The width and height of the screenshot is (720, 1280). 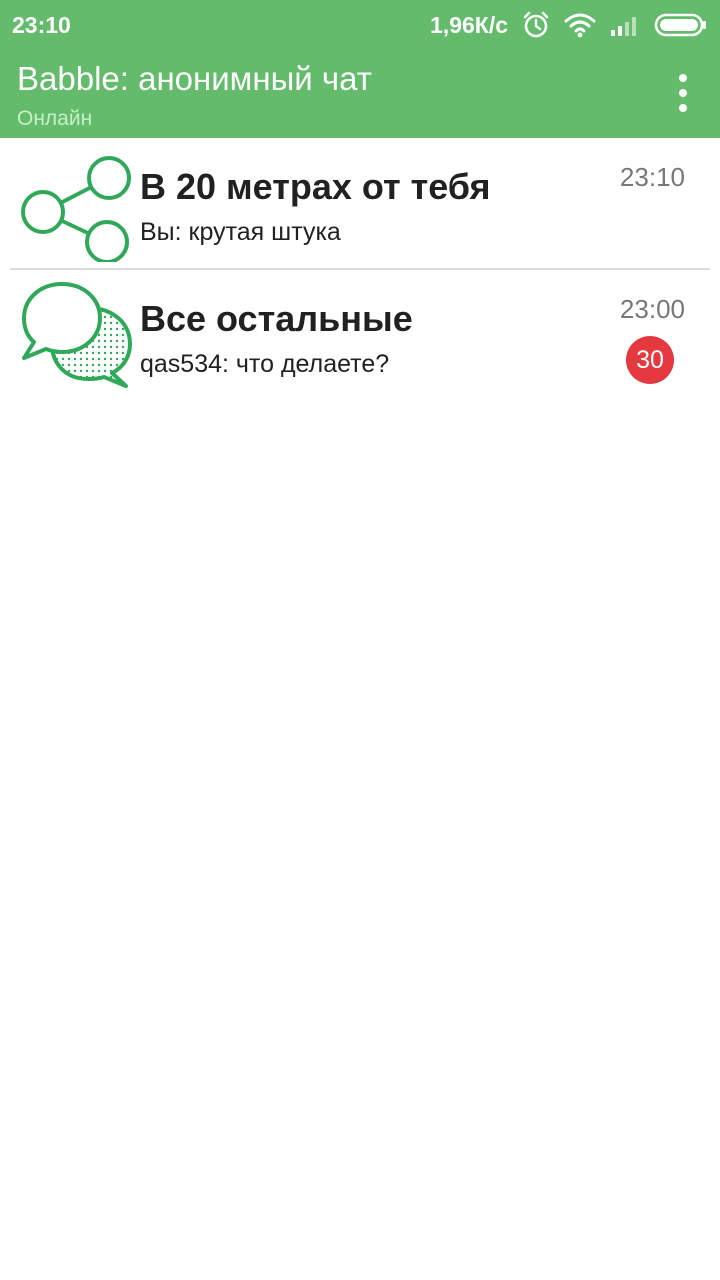 I want to click on app-title: Babble: анонимный чат, so click(x=194, y=78).